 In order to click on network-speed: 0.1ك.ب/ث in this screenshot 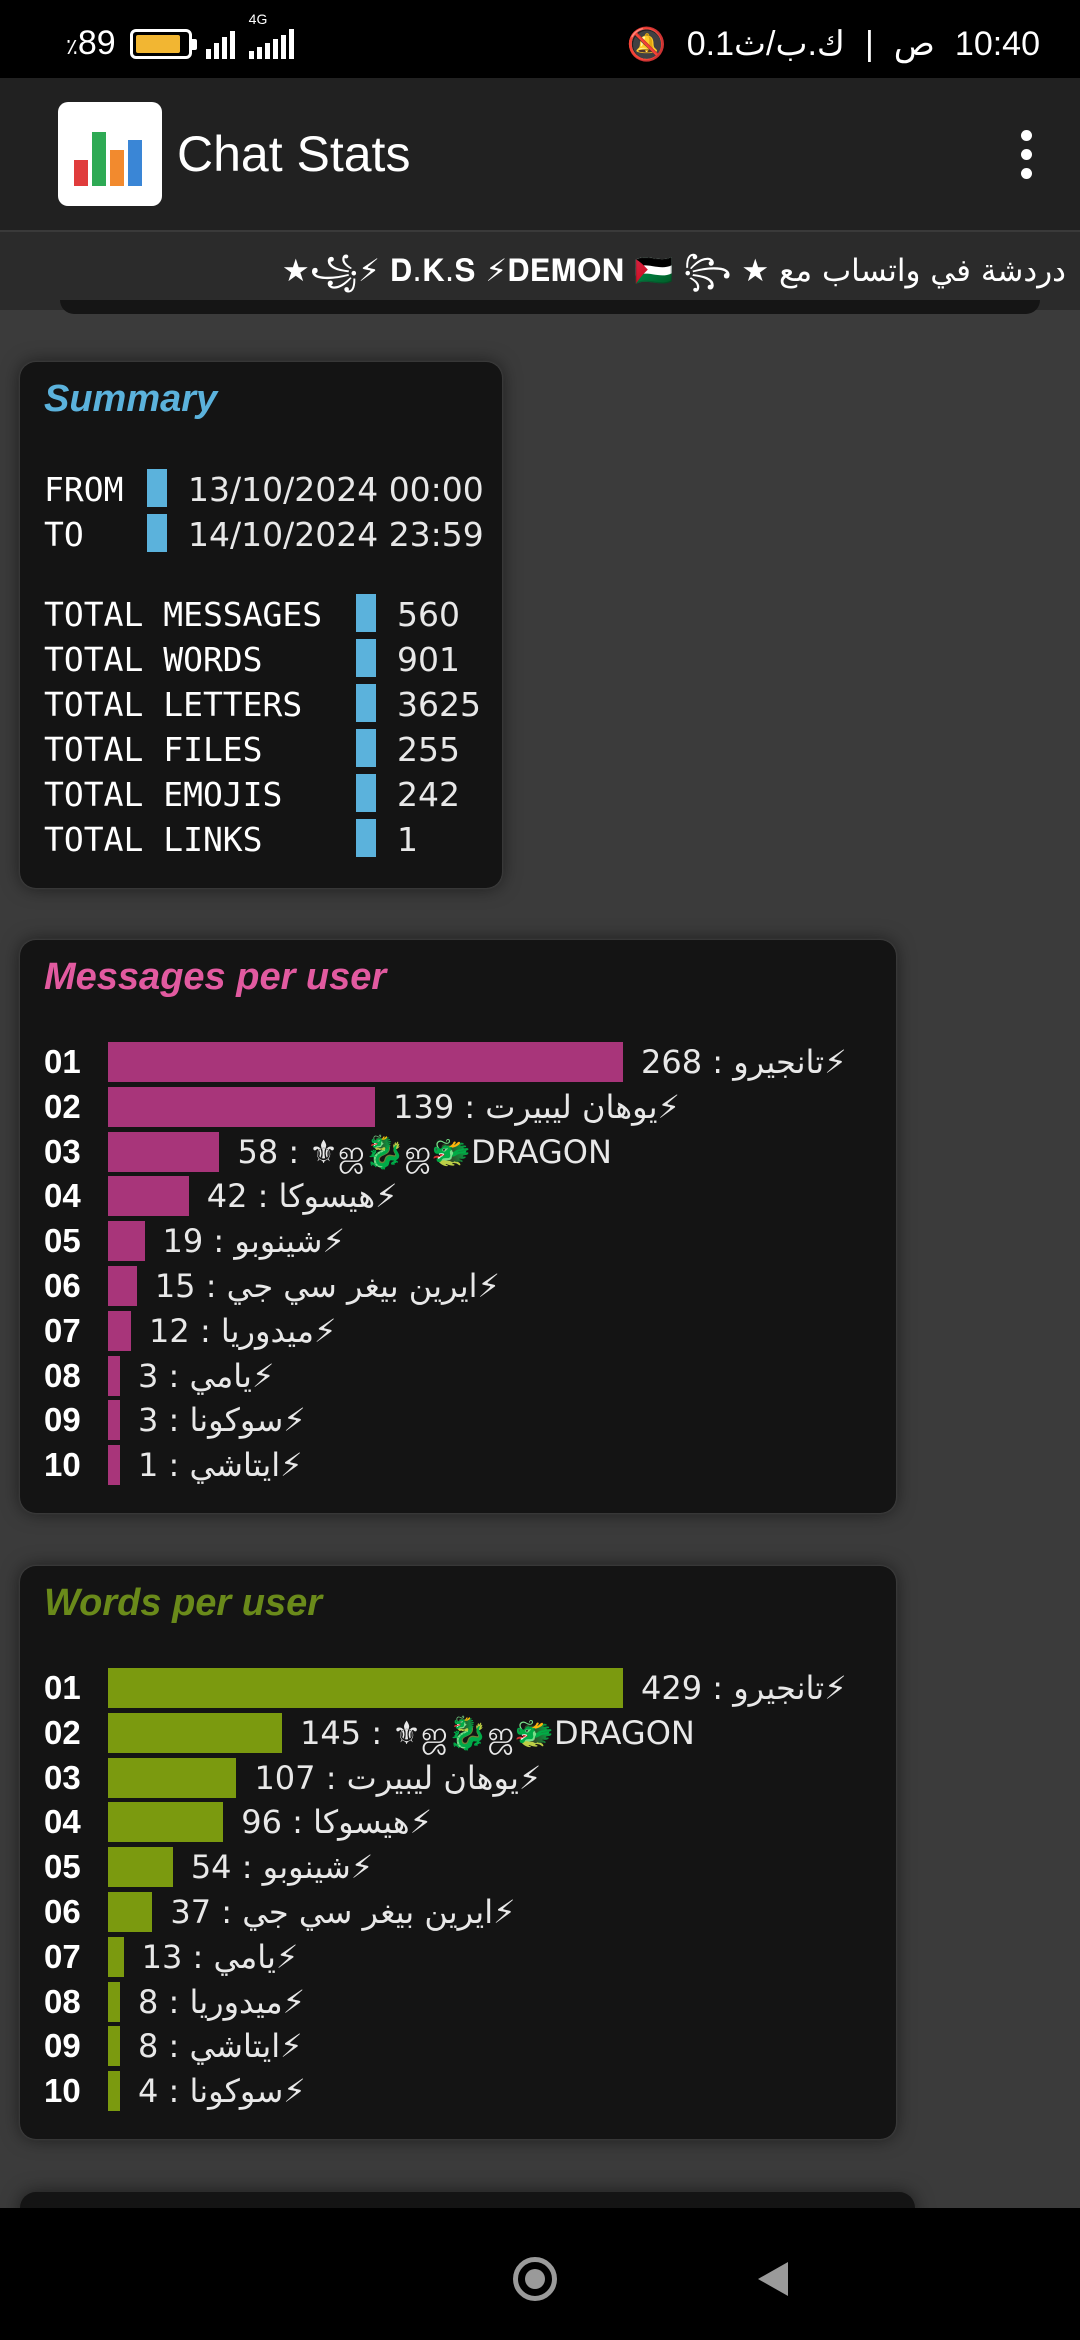, I will do `click(765, 44)`.